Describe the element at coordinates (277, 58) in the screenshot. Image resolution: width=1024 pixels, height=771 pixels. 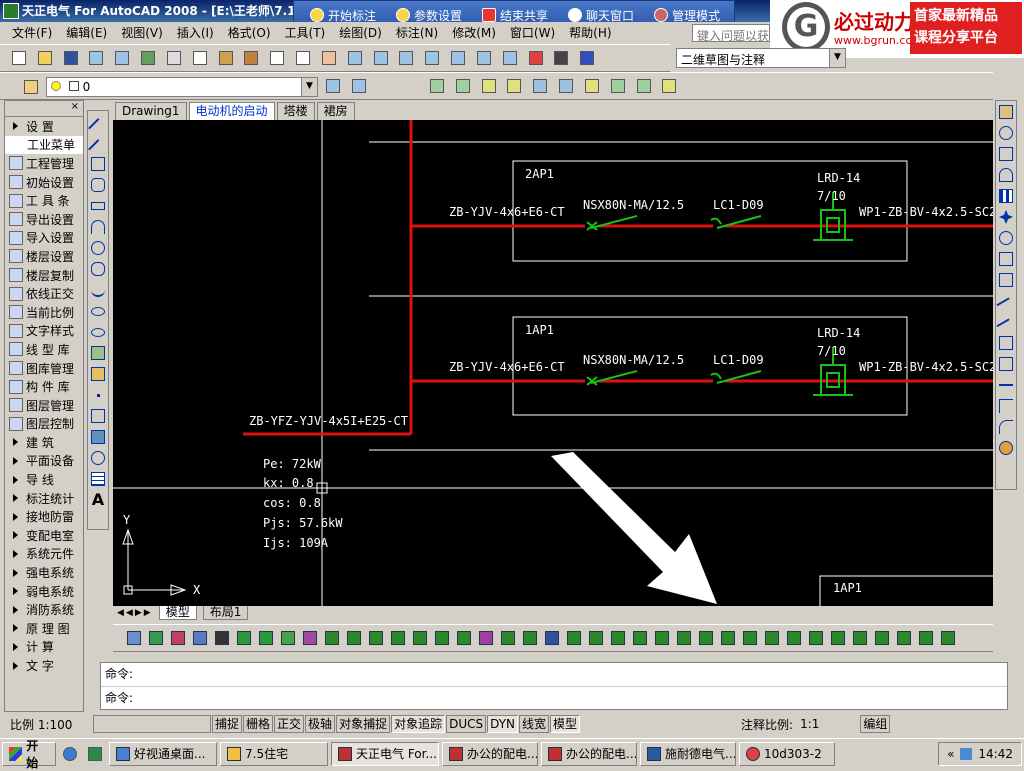
I see `undo-icon` at that location.